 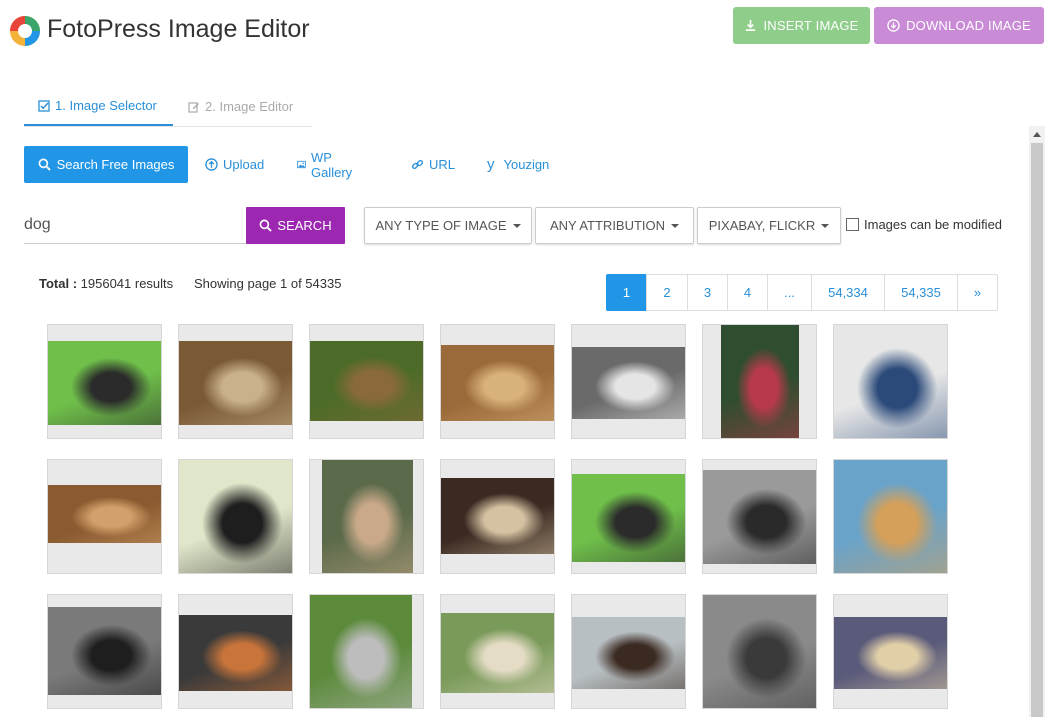 I want to click on page-54334-button: 54,334, so click(x=848, y=292).